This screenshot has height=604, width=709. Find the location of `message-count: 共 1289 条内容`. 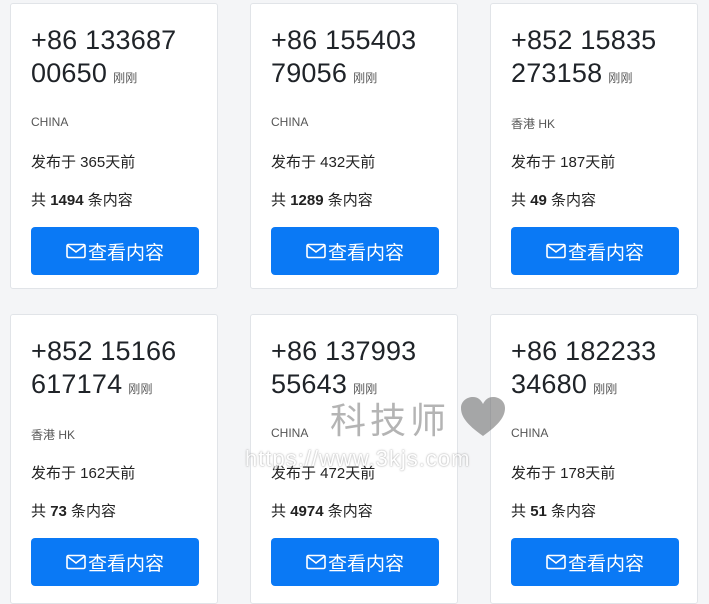

message-count: 共 1289 条内容 is located at coordinates (354, 199).